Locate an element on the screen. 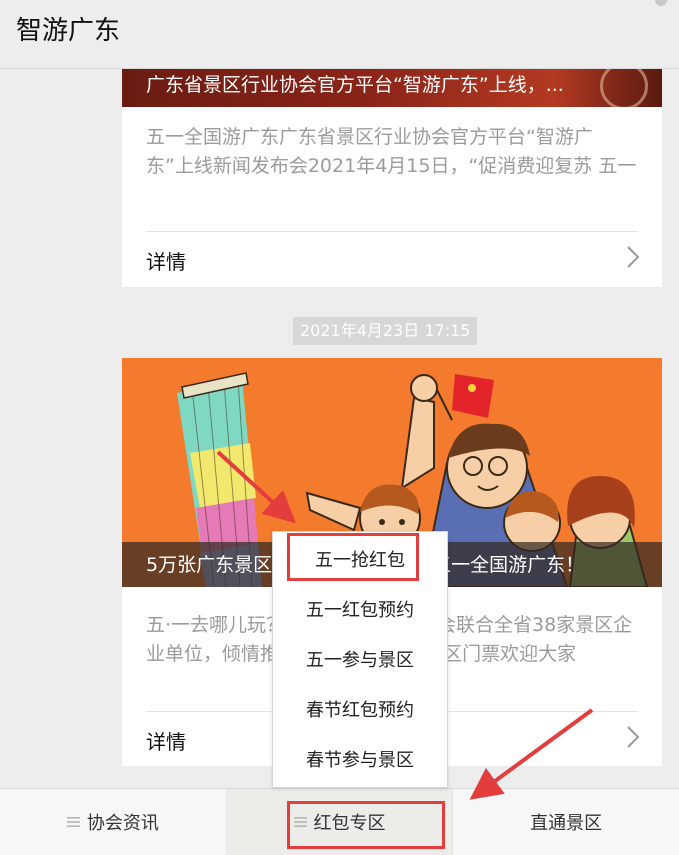 This screenshot has width=679, height=855. page-title: 智游广东 is located at coordinates (68, 31).